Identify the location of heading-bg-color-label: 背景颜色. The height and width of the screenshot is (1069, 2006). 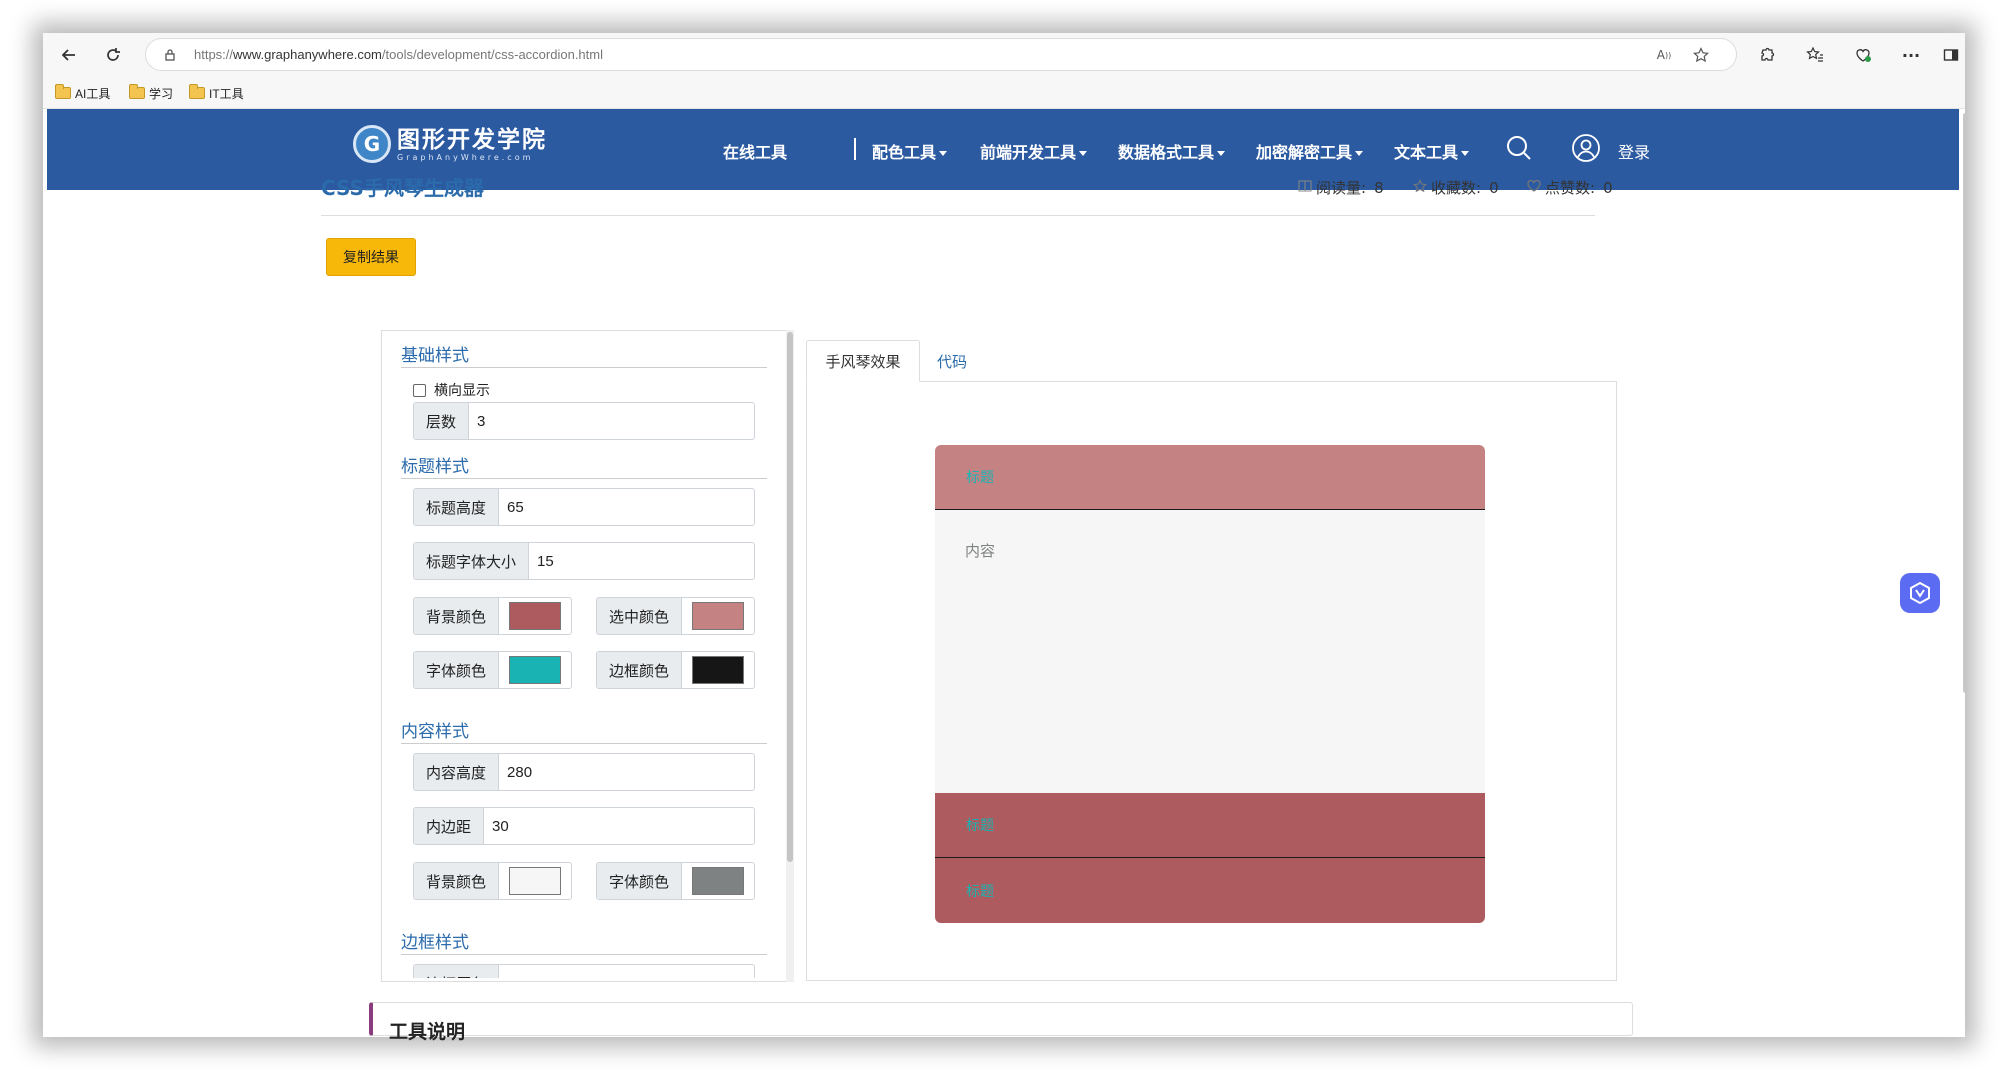
(457, 616).